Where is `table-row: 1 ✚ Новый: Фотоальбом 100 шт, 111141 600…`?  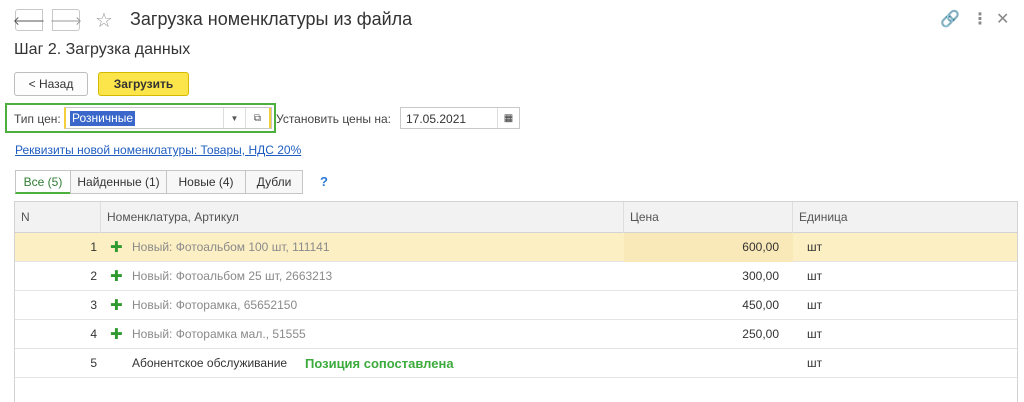
table-row: 1 ✚ Новый: Фотоальбом 100 шт, 111141 600… is located at coordinates (516, 247).